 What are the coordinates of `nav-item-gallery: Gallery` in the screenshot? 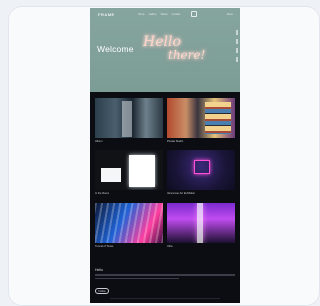 It's located at (153, 14).